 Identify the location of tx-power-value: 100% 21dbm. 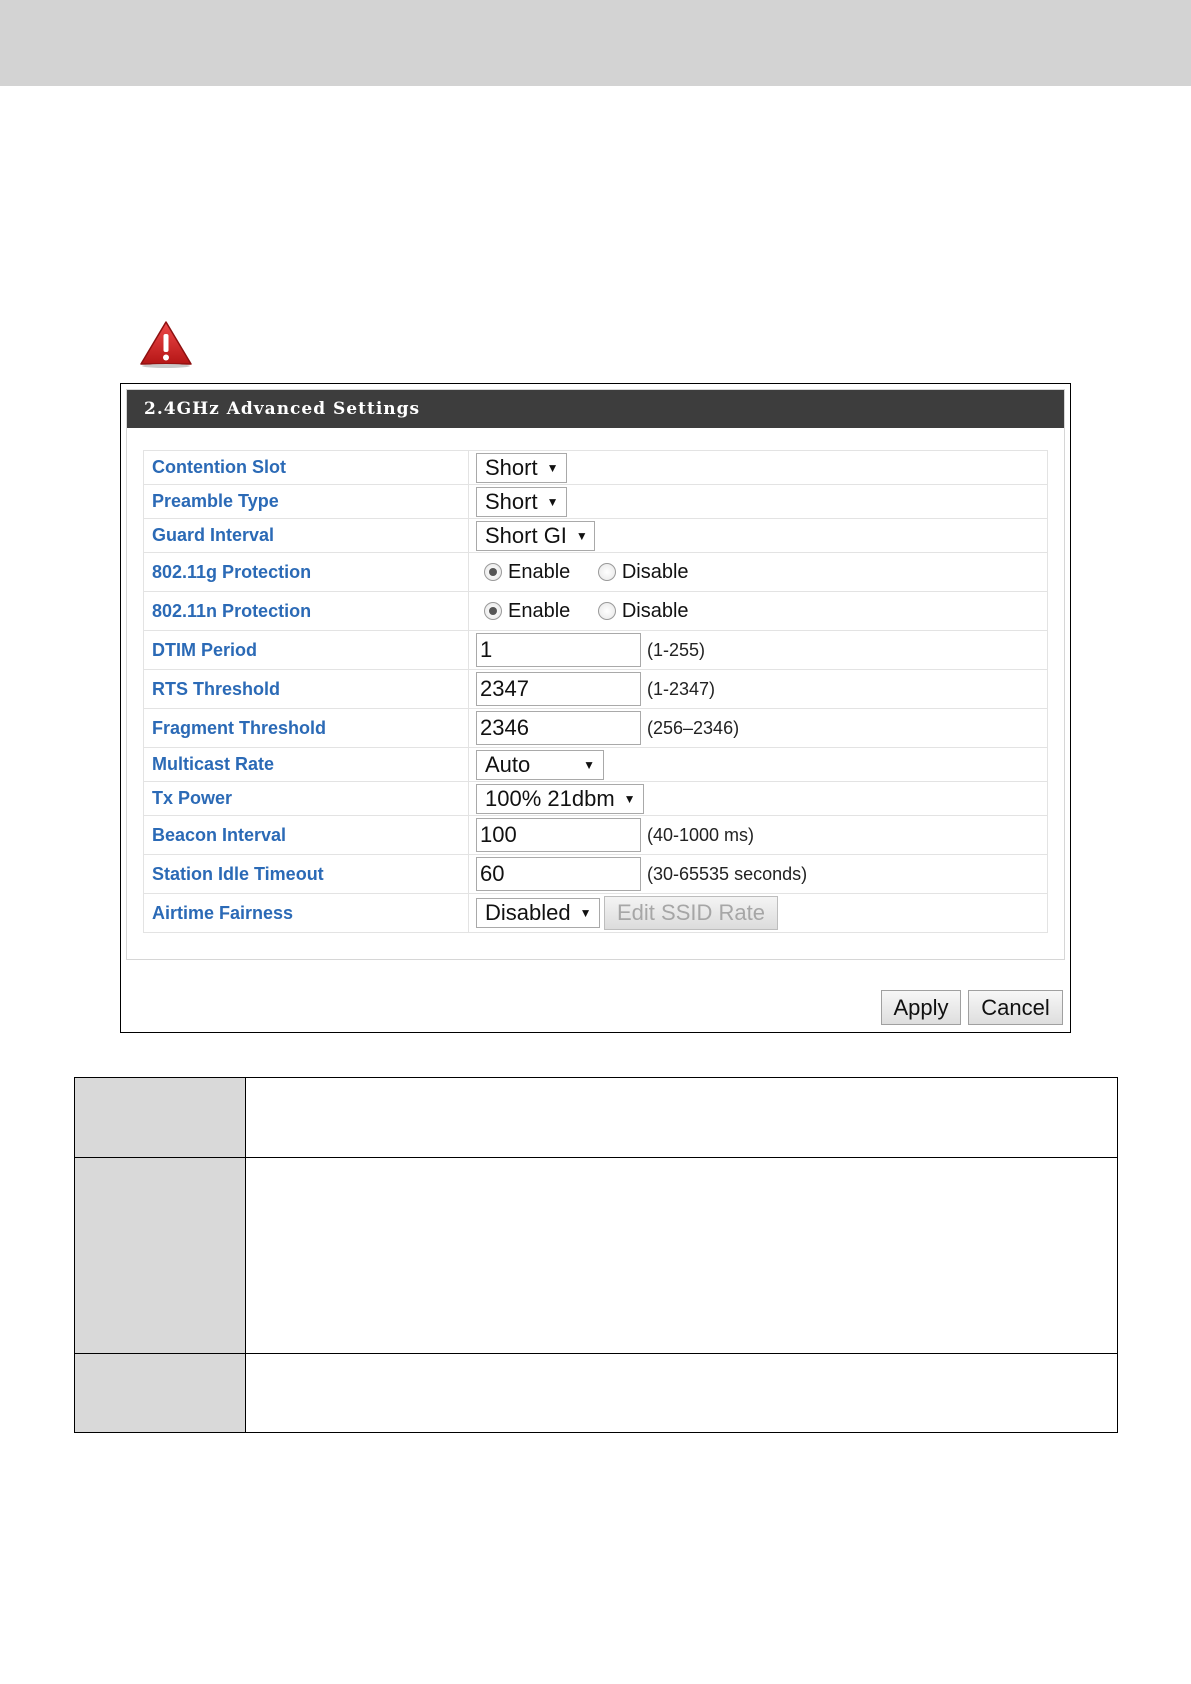
(550, 798).